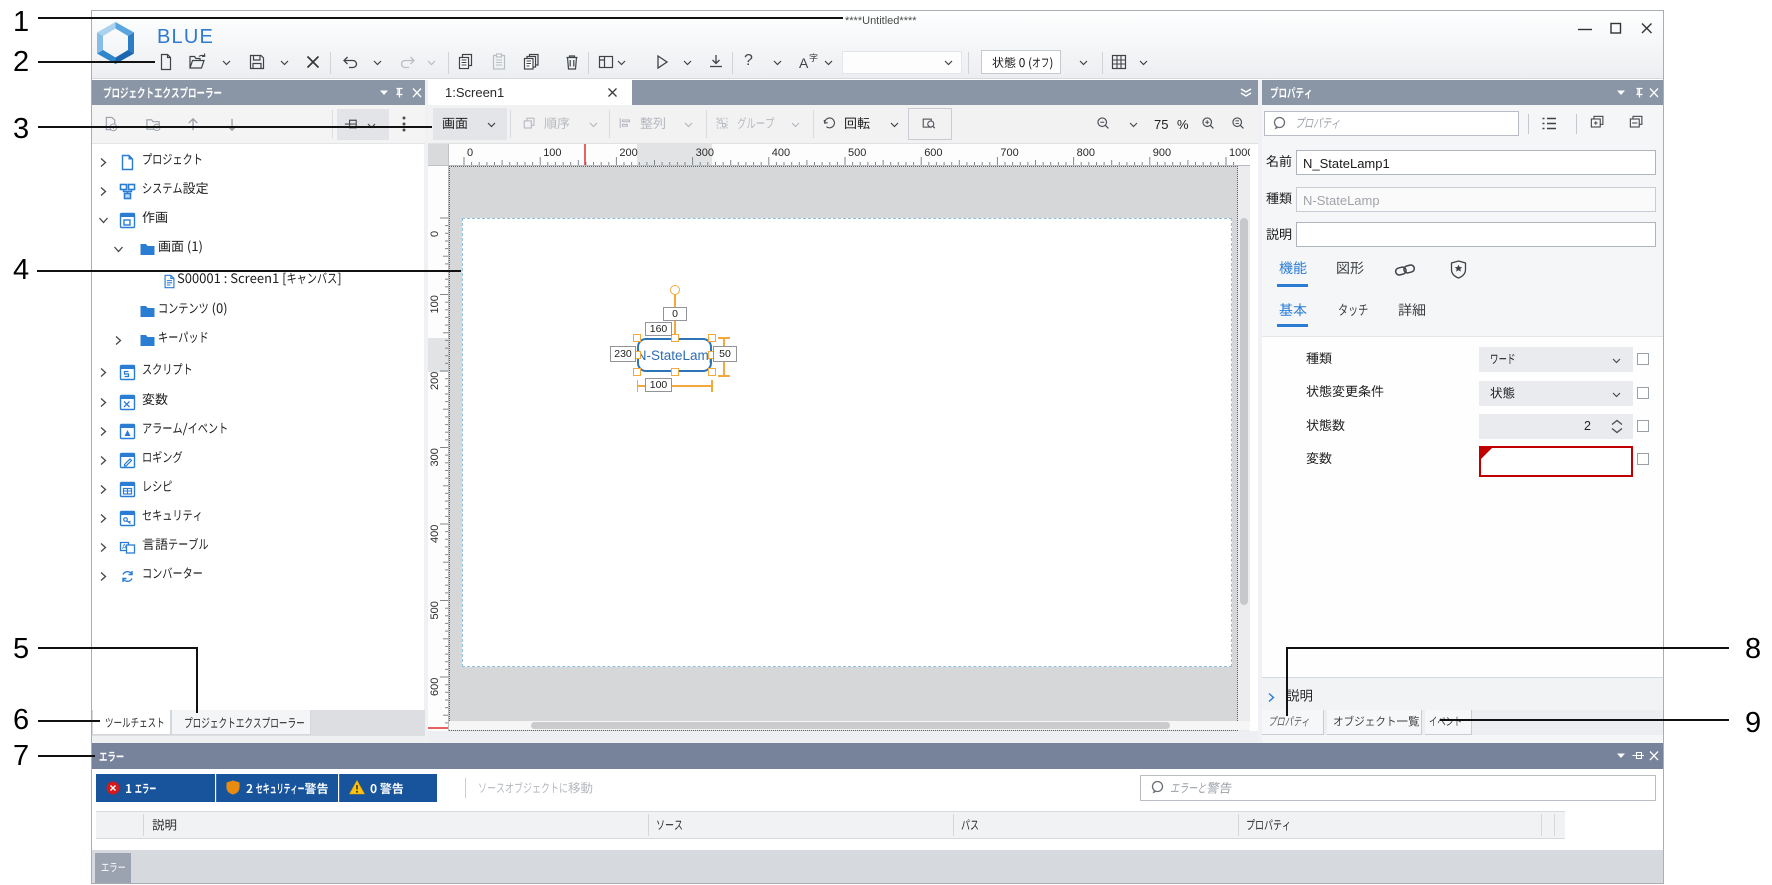 This screenshot has width=1772, height=885. I want to click on svg-text: 900, so click(1162, 153).